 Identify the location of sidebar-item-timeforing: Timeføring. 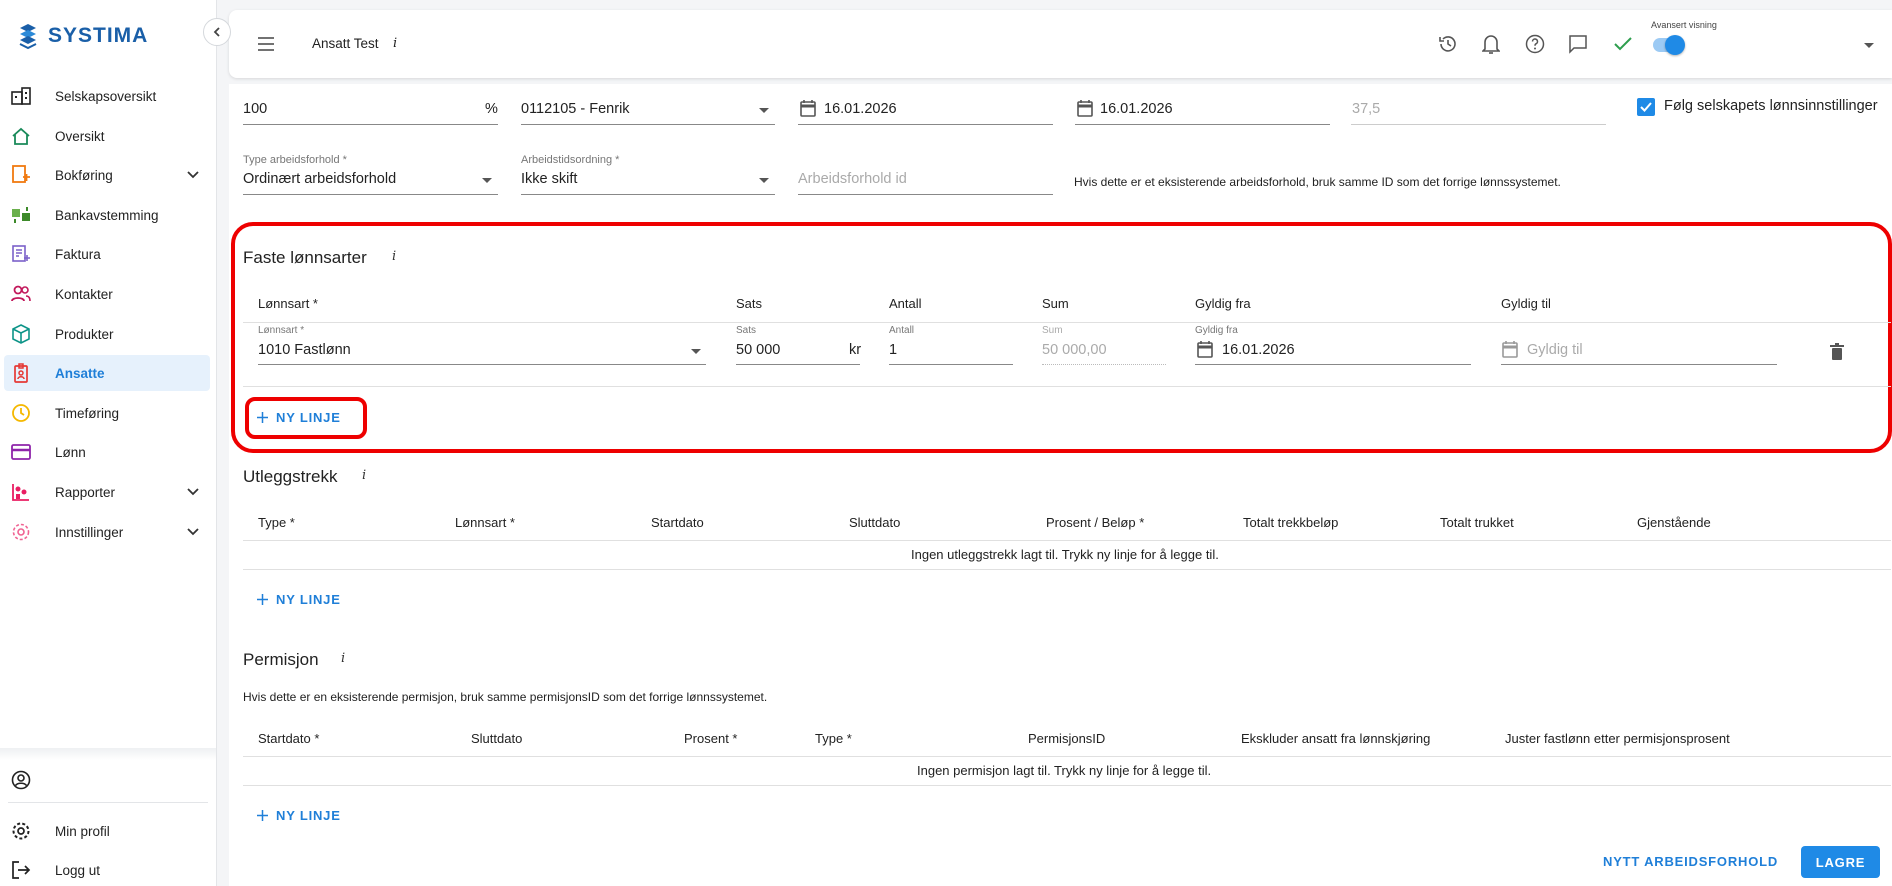
(107, 413).